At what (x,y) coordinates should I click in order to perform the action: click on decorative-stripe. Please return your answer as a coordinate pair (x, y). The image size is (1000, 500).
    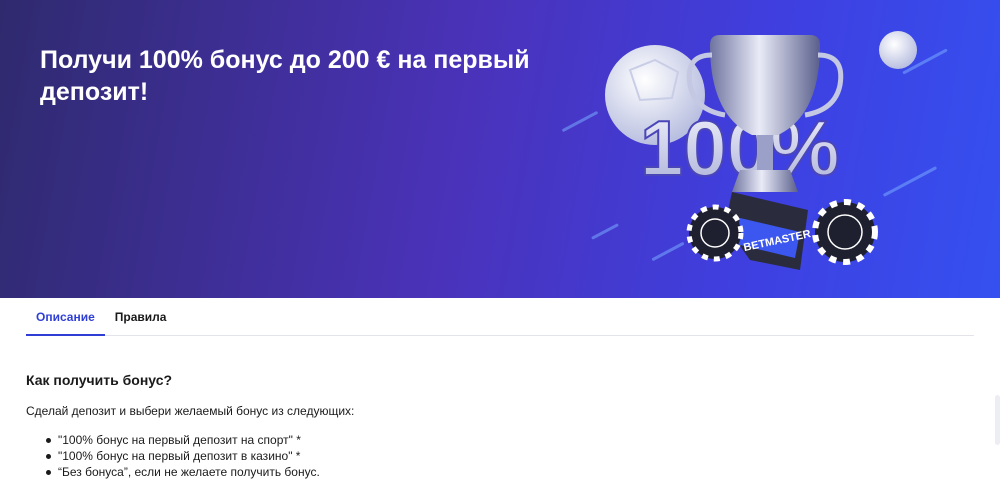
    Looking at the image, I should click on (580, 121).